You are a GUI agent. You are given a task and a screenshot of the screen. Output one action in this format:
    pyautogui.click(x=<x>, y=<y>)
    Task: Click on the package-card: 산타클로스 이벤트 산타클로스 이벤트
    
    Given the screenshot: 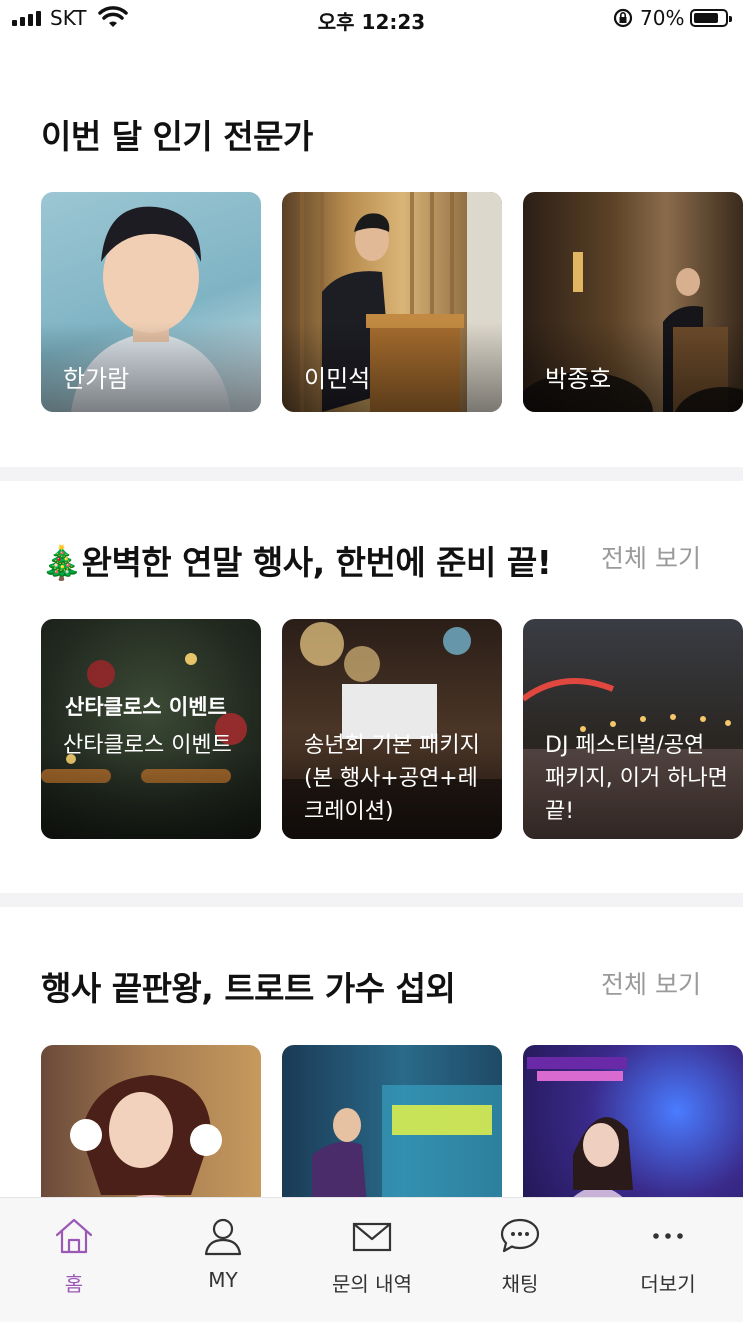 What is the action you would take?
    pyautogui.click(x=151, y=729)
    